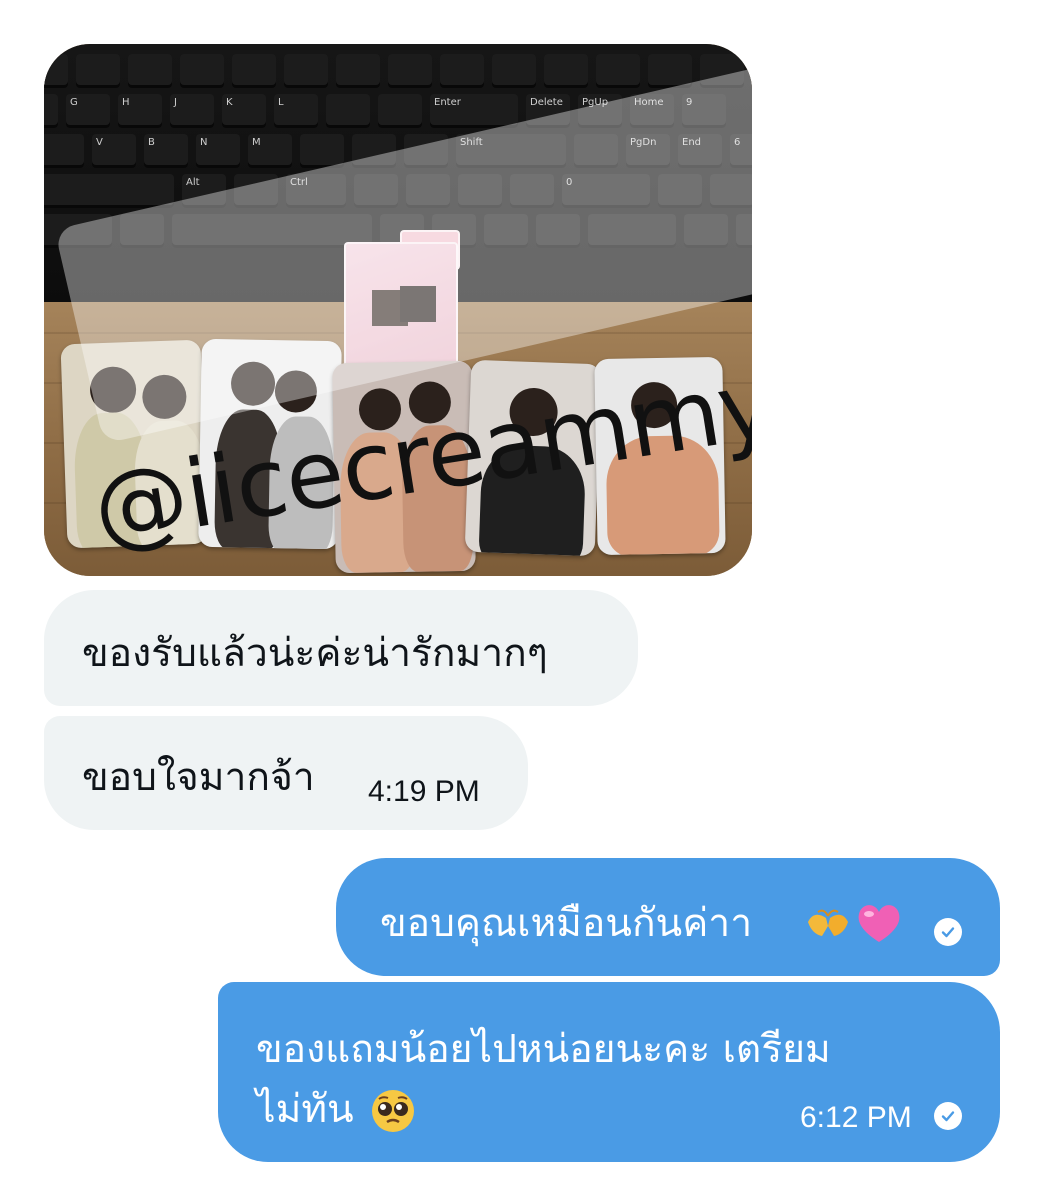  Describe the element at coordinates (566, 923) in the screenshot. I see `message-text: ขอบคุณเหมือนกันค่าา` at that location.